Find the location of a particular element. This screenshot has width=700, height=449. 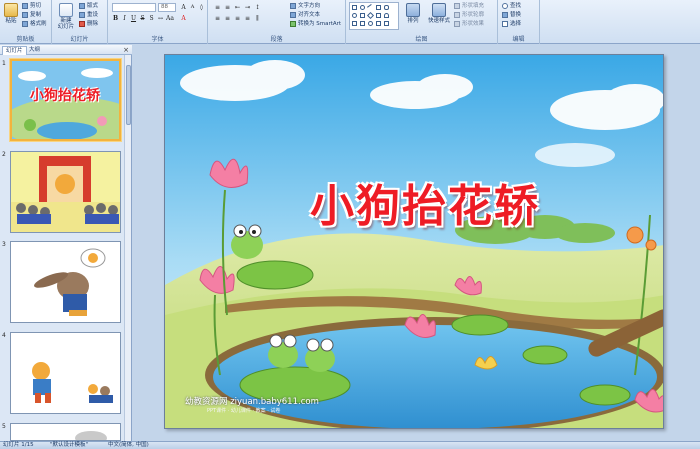

circle-shape-icon is located at coordinates (354, 15).